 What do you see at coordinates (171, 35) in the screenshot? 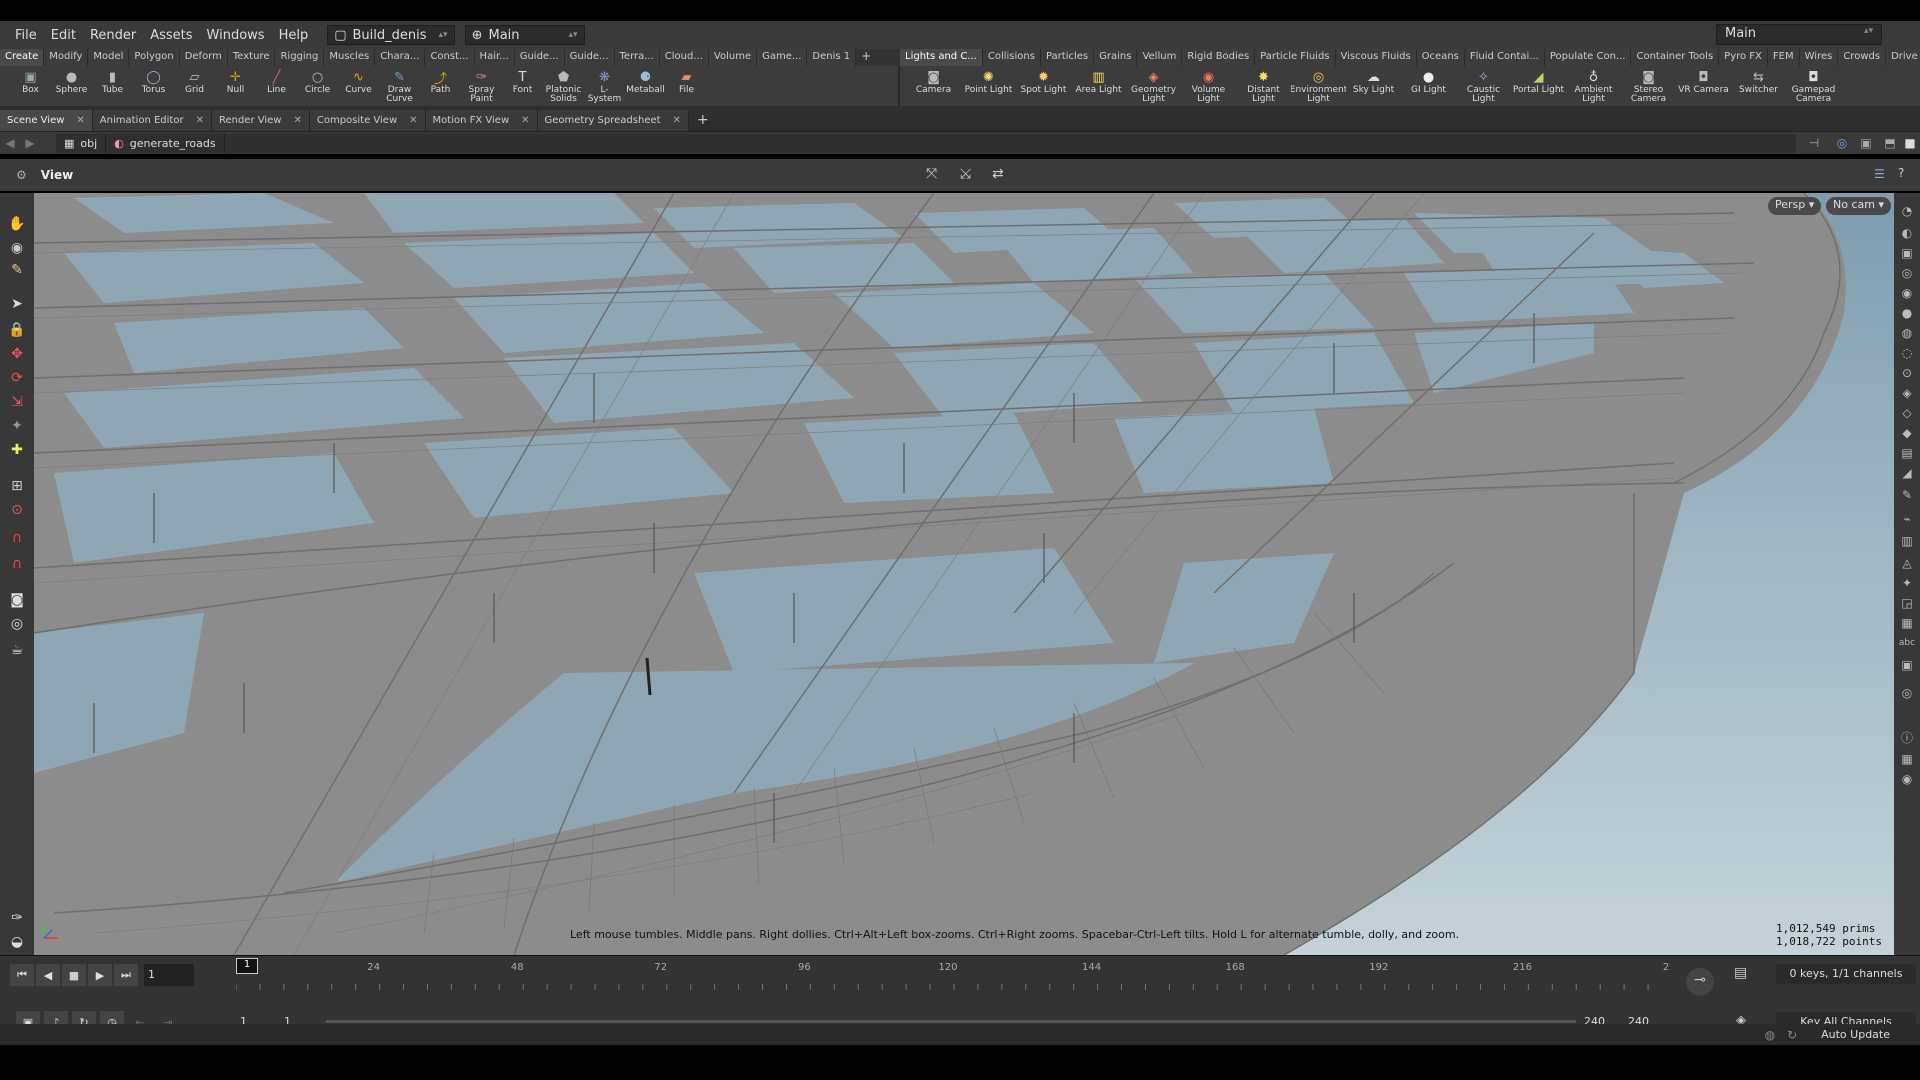
I see `menu-assets: Assets` at bounding box center [171, 35].